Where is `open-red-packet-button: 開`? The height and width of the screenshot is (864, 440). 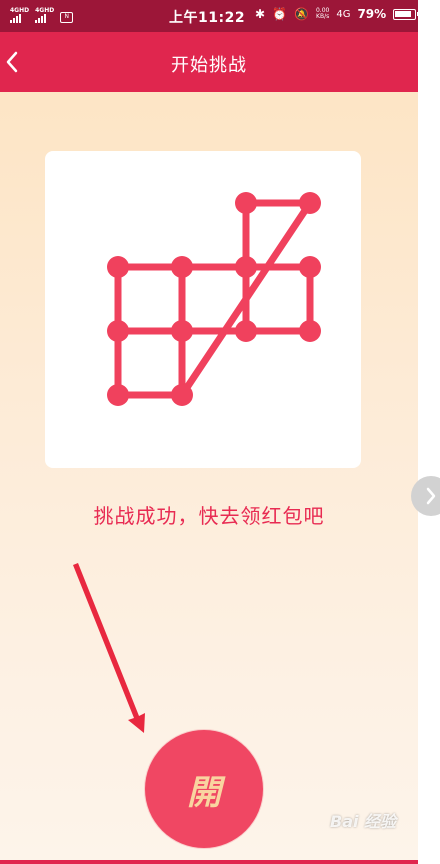 open-red-packet-button: 開 is located at coordinates (204, 789).